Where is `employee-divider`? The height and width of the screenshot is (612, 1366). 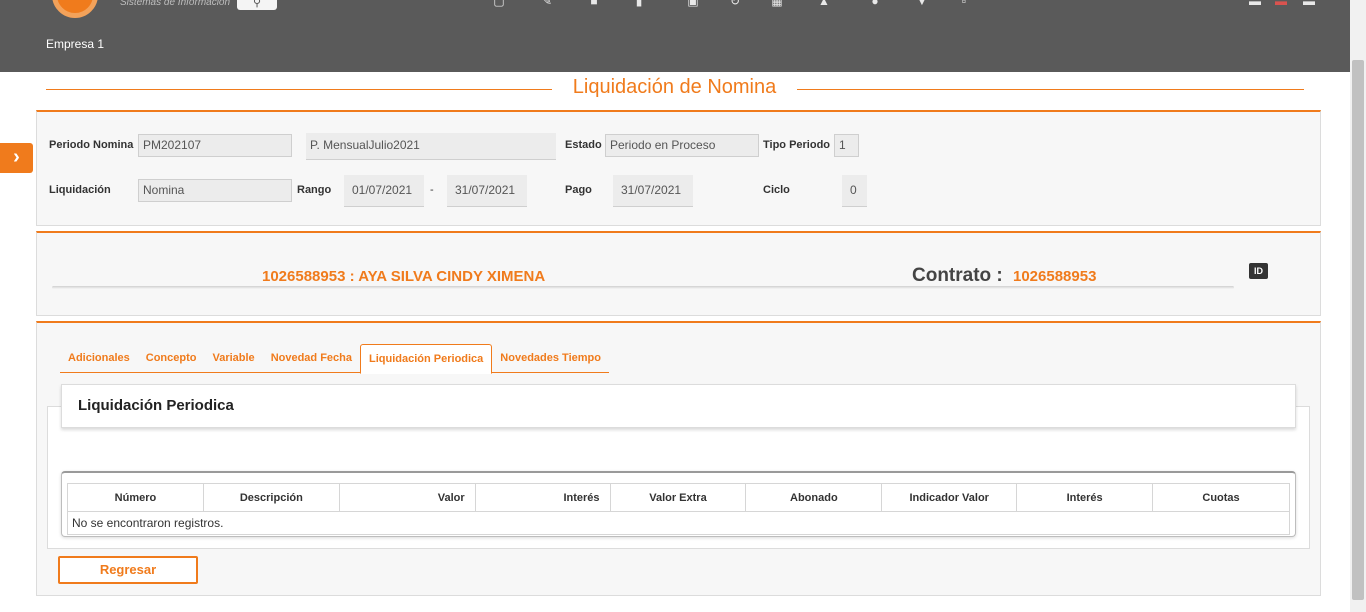 employee-divider is located at coordinates (643, 287).